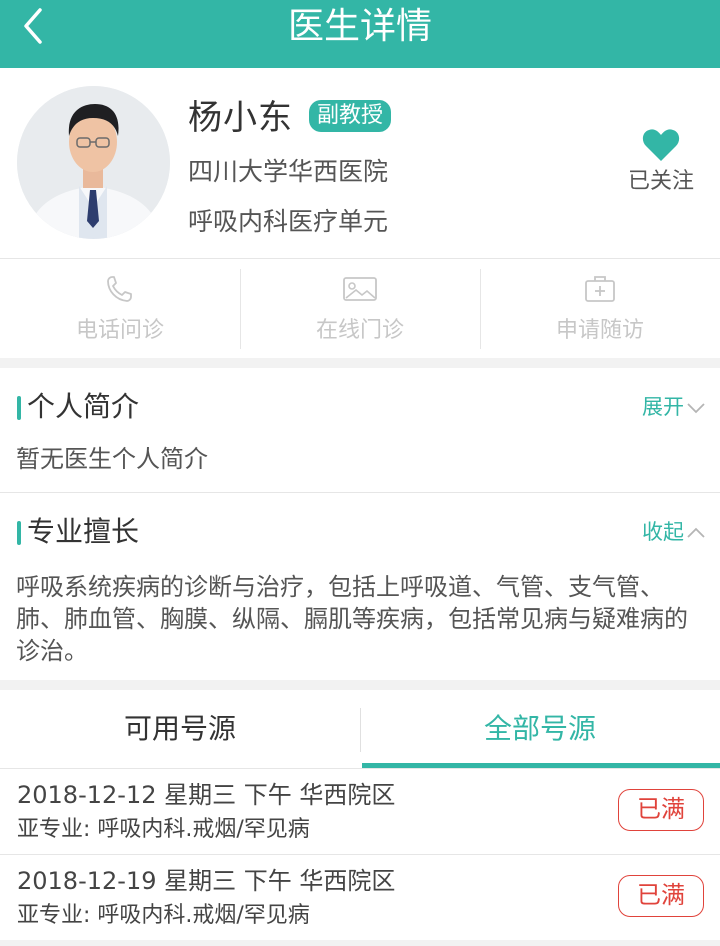  I want to click on phone-consult-label: 电话问诊, so click(119, 330).